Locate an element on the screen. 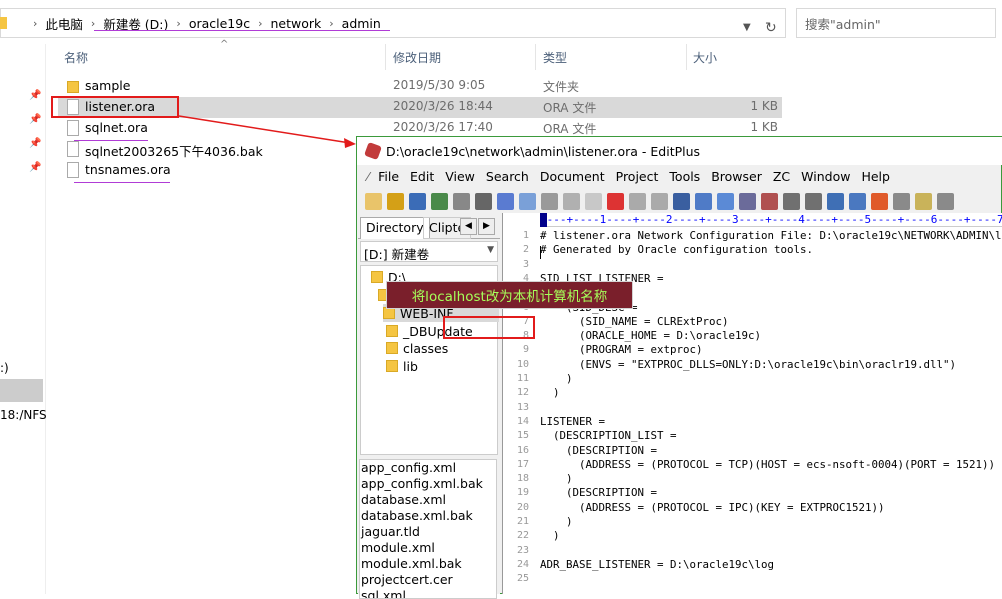 The width and height of the screenshot is (1002, 599). menu-search: Search is located at coordinates (507, 176).